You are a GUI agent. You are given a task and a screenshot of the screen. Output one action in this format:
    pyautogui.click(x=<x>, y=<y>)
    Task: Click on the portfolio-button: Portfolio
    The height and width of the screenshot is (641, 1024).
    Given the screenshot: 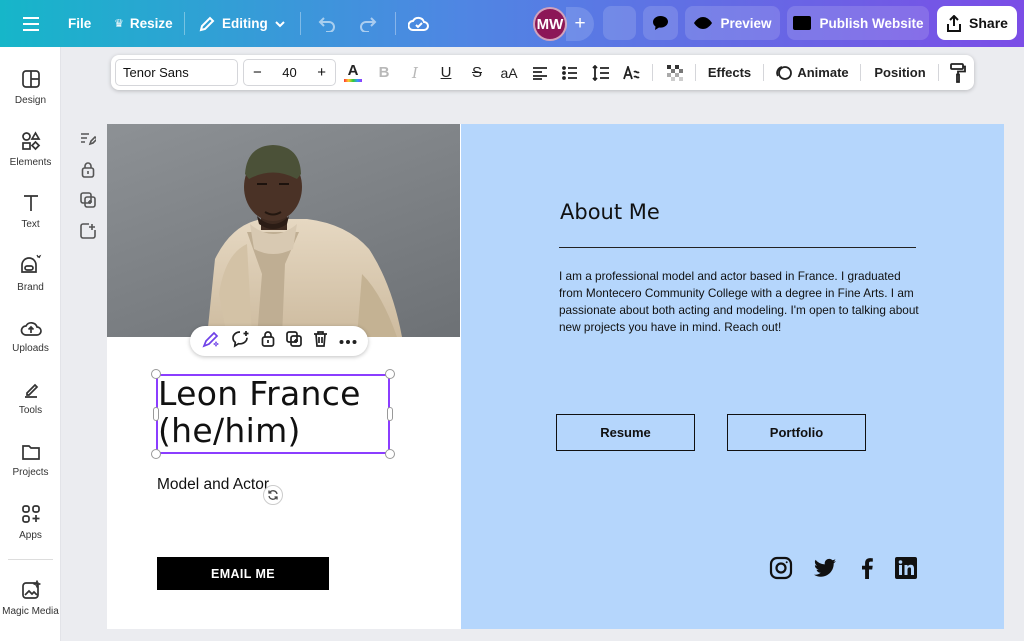 What is the action you would take?
    pyautogui.click(x=796, y=432)
    